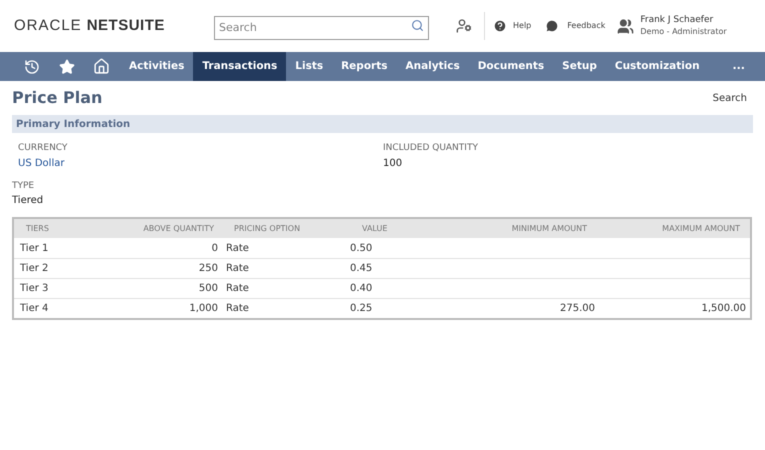  I want to click on table-cell: 0.25, so click(361, 308).